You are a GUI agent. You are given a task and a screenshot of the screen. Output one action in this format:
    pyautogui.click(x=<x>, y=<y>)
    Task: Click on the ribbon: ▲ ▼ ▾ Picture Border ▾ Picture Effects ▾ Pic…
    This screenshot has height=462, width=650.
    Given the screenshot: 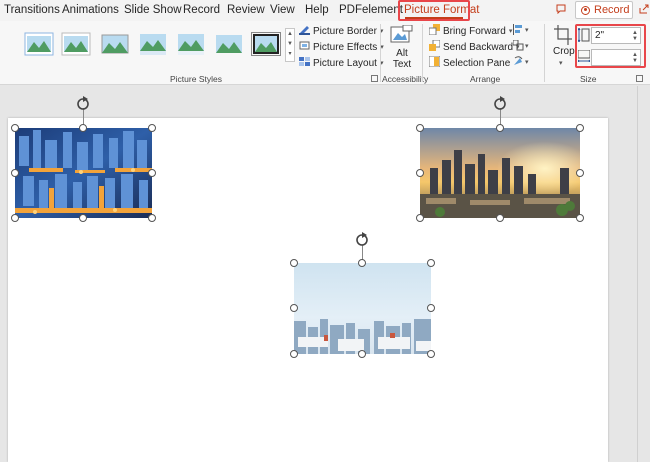 What is the action you would take?
    pyautogui.click(x=325, y=53)
    